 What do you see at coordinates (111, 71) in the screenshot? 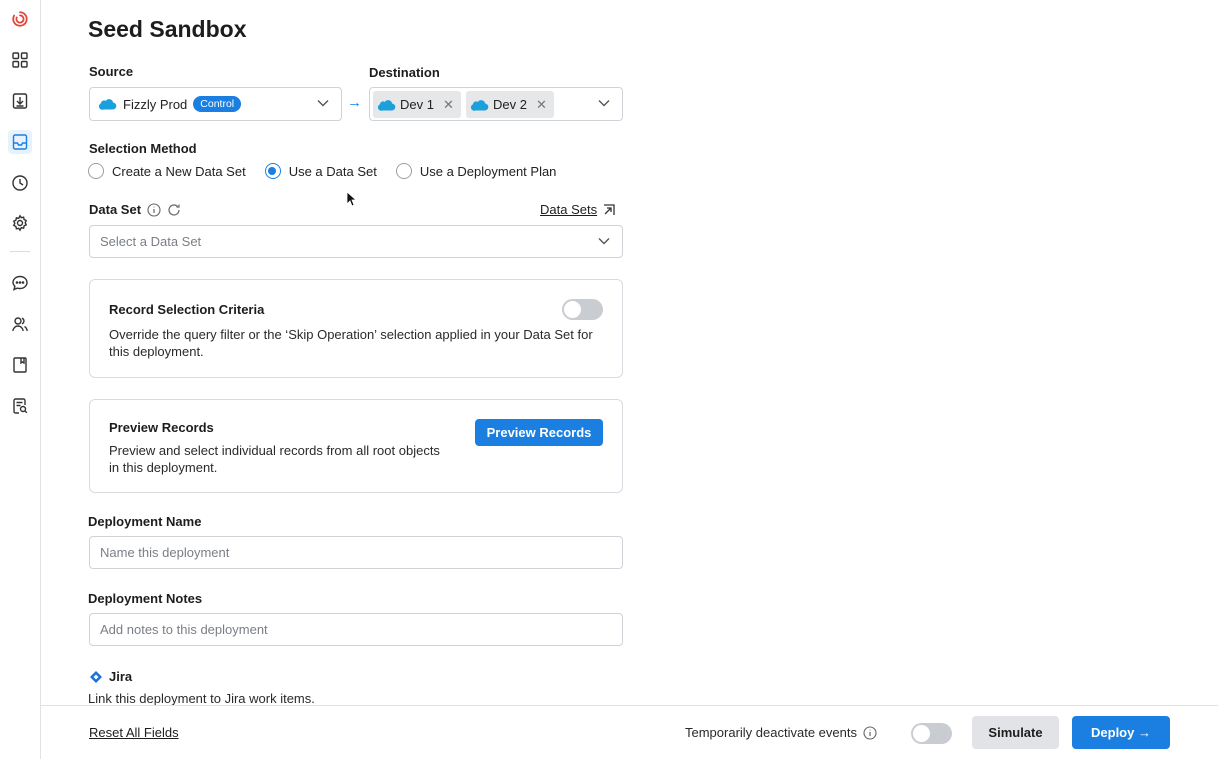
I see `source-label: Source` at bounding box center [111, 71].